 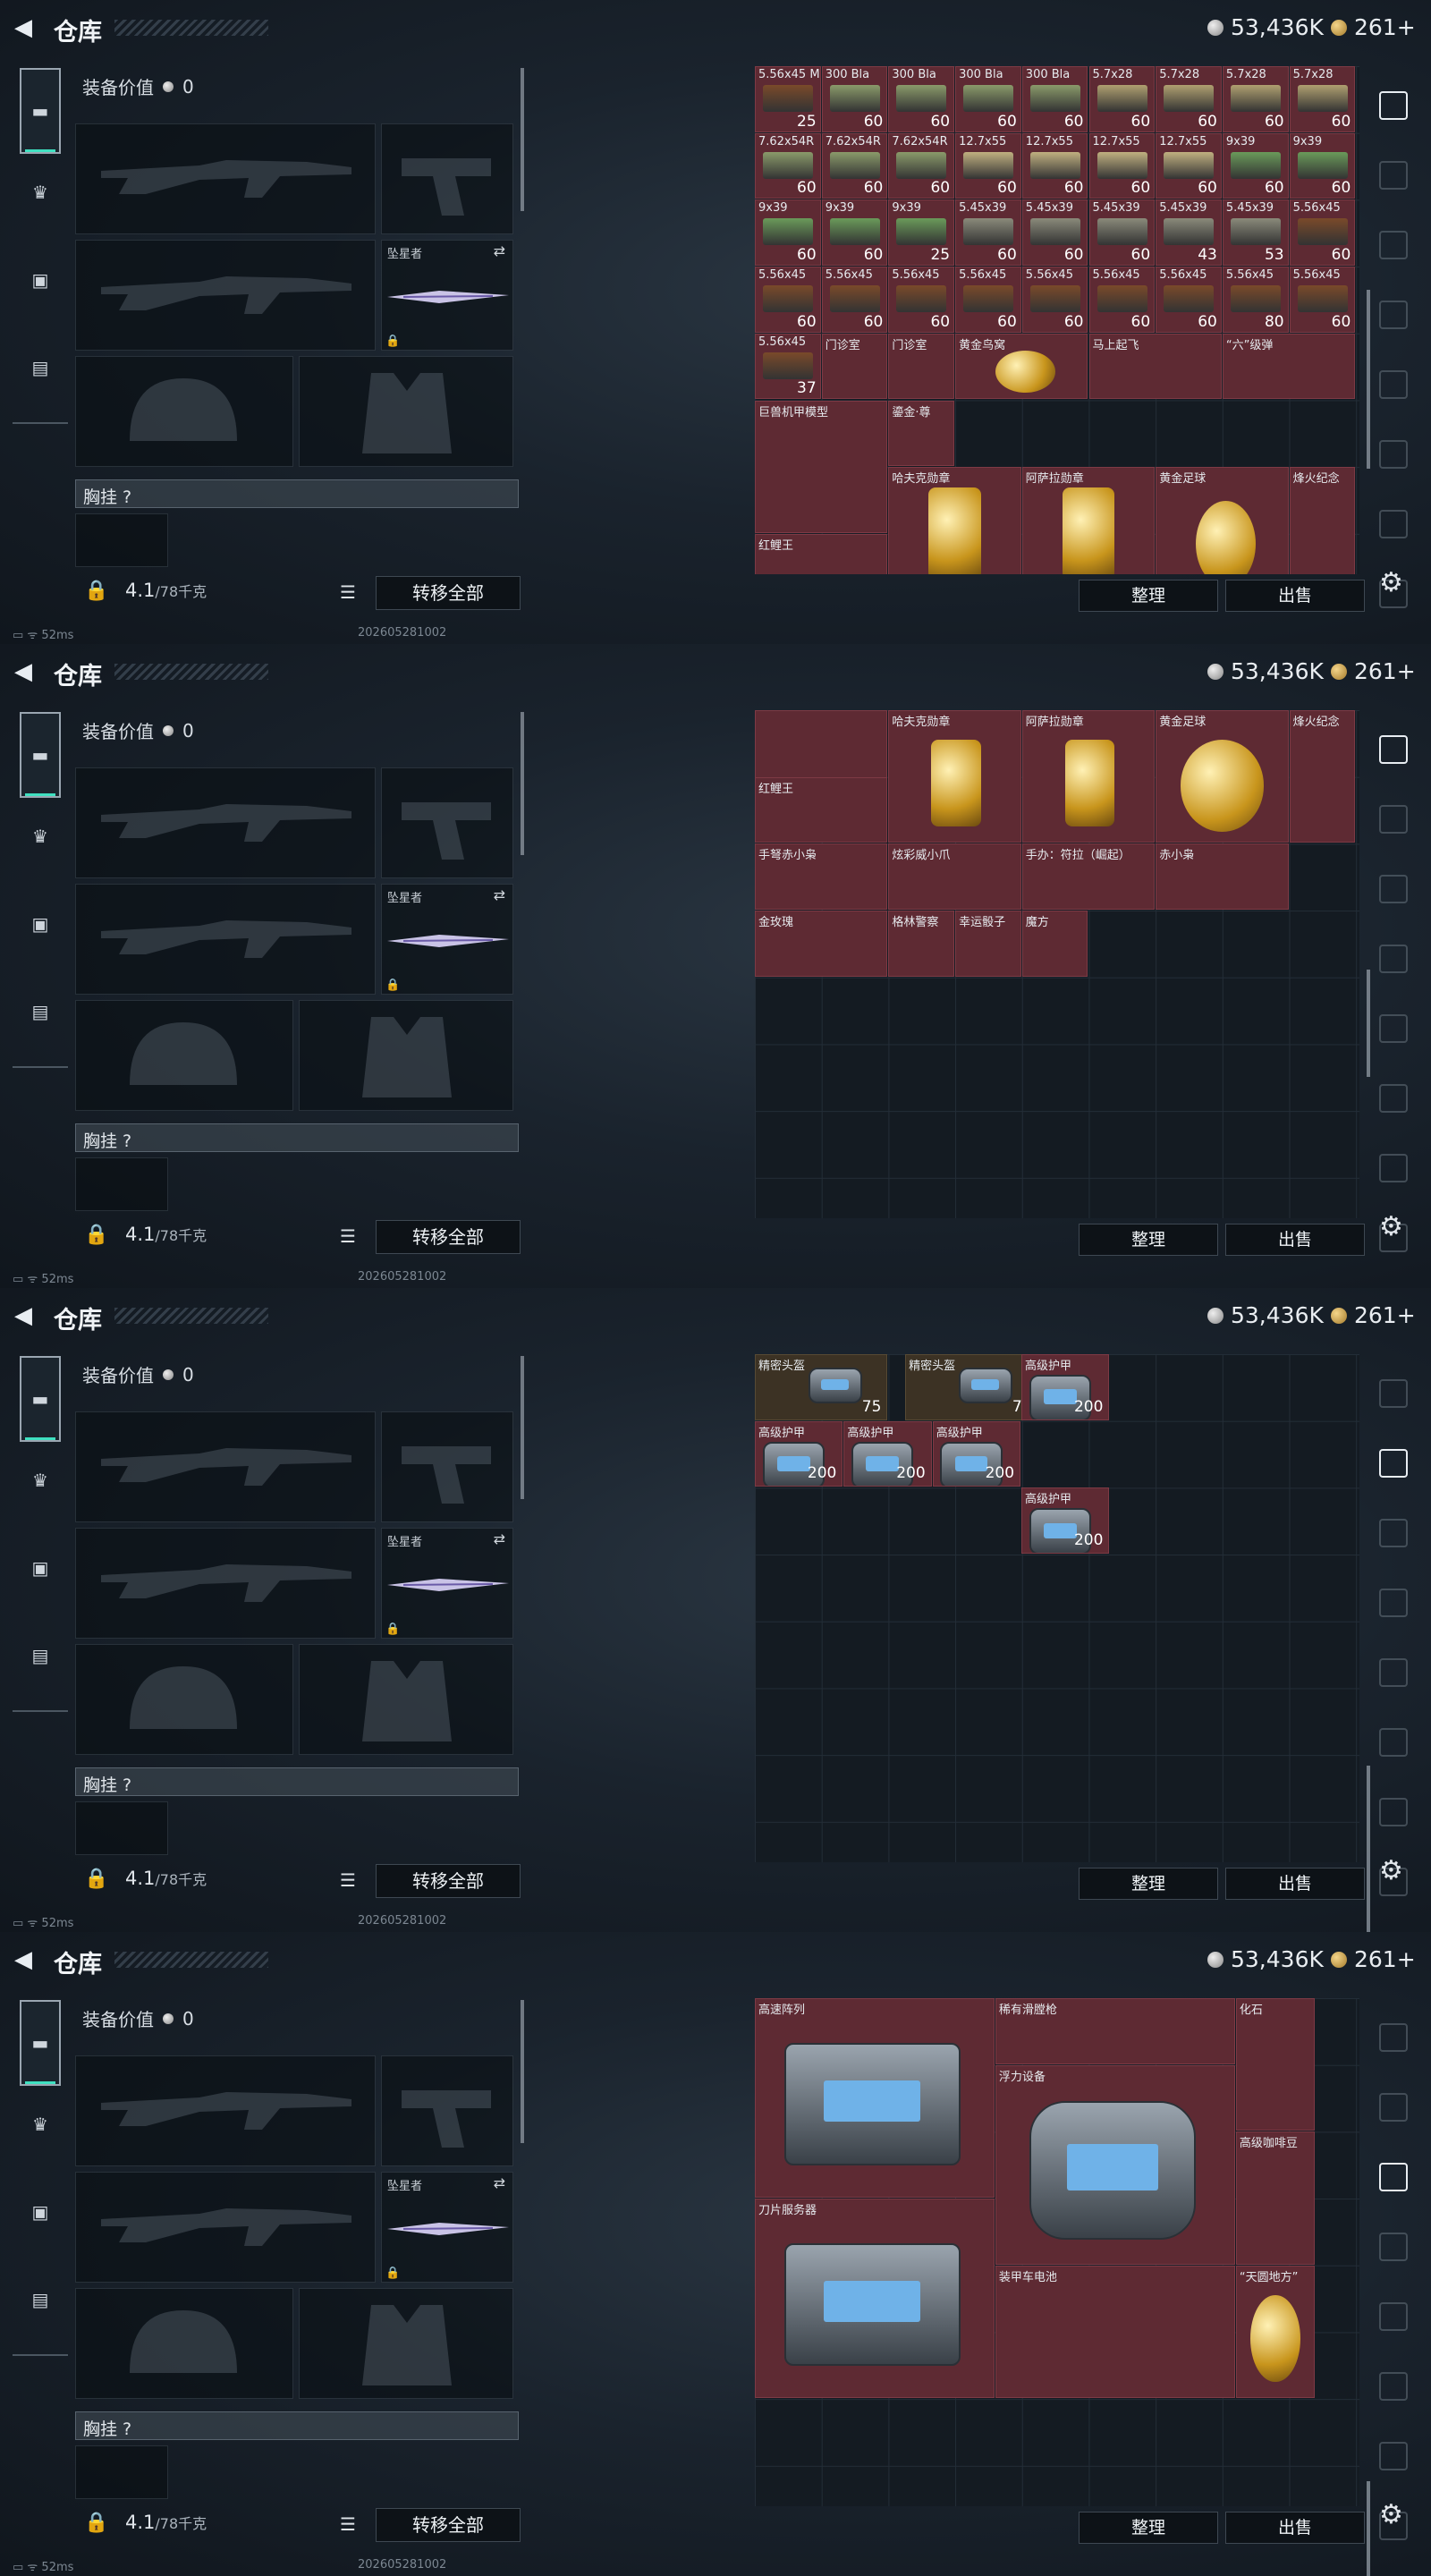 What do you see at coordinates (954, 776) in the screenshot?
I see `collectible-item: 哈夫克勋章` at bounding box center [954, 776].